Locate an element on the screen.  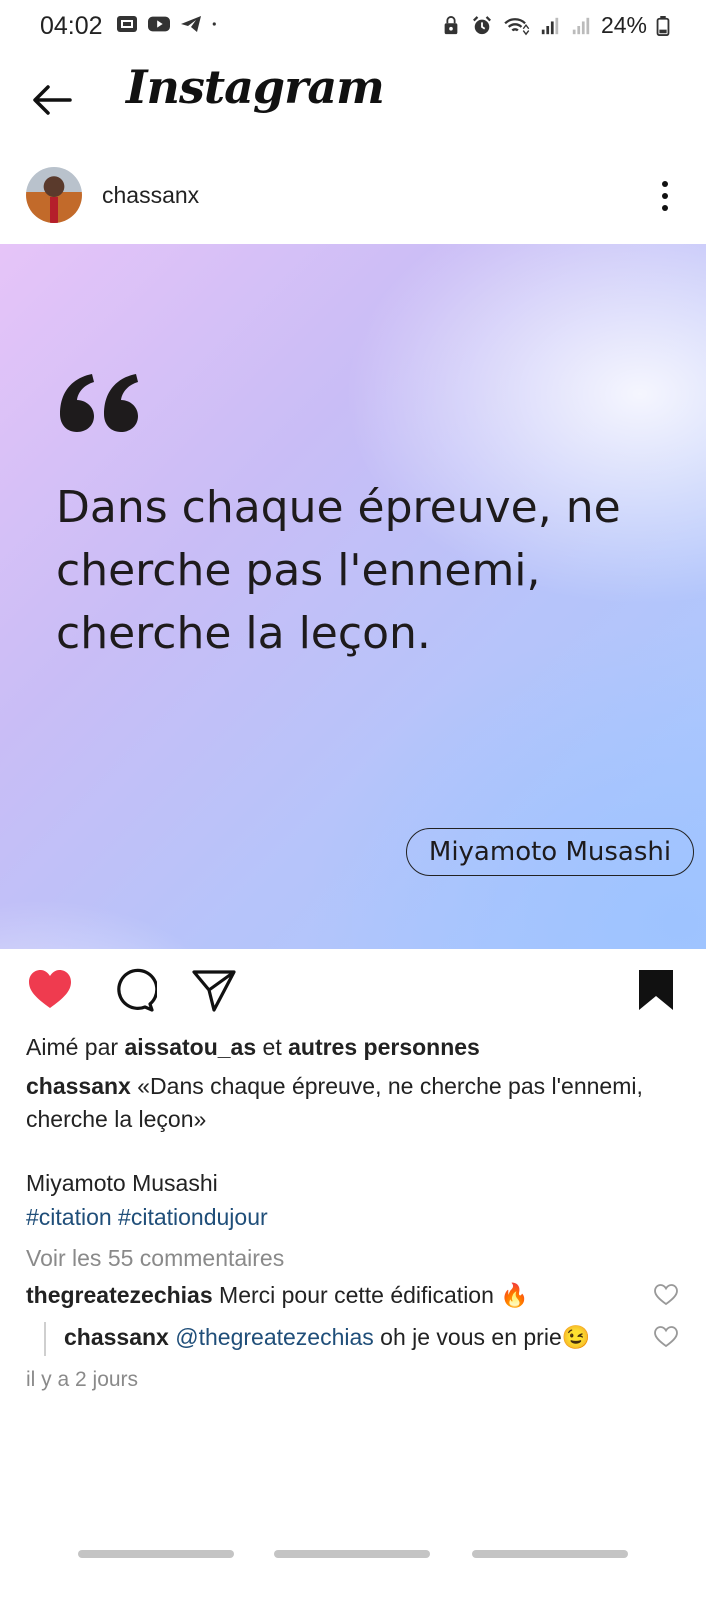
nav-home-button is located at coordinates (352, 1554).